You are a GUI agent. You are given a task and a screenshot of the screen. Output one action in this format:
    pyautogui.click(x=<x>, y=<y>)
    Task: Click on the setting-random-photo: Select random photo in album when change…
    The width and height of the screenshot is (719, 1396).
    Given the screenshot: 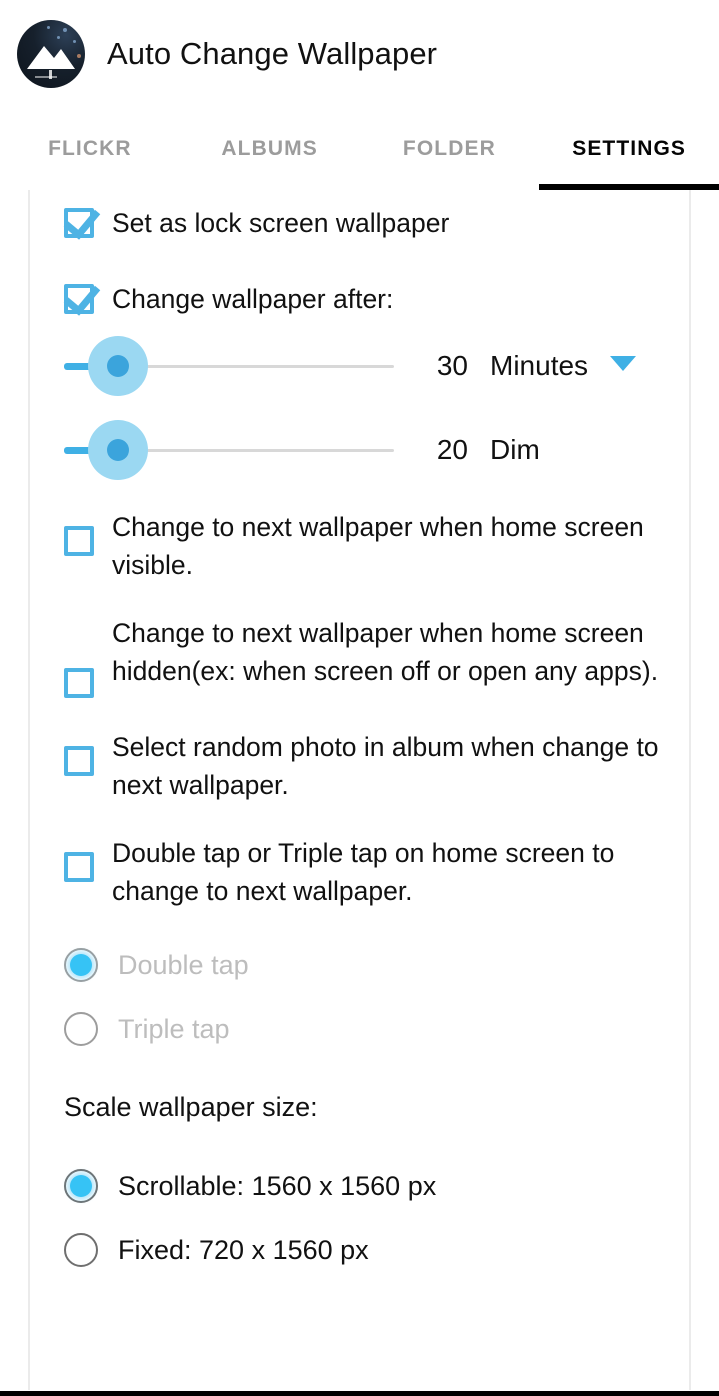 What is the action you would take?
    pyautogui.click(x=359, y=766)
    